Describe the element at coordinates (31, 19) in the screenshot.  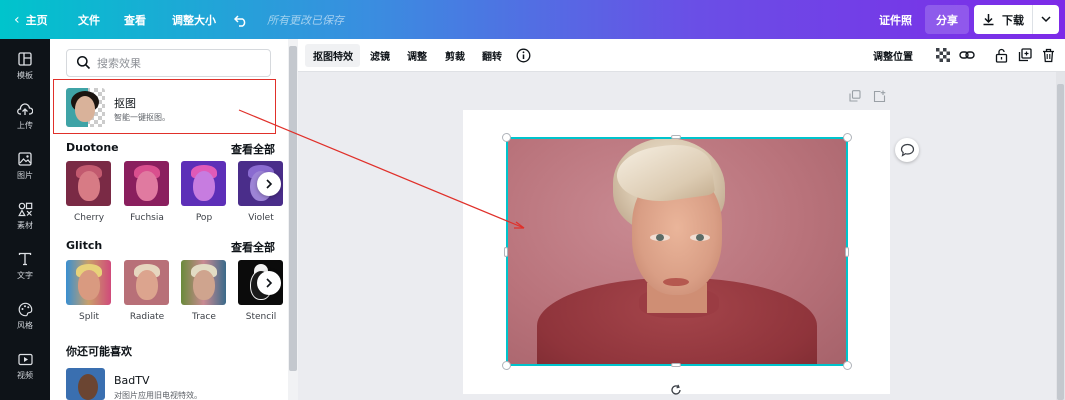
I see `home-button: ‹ 主页` at that location.